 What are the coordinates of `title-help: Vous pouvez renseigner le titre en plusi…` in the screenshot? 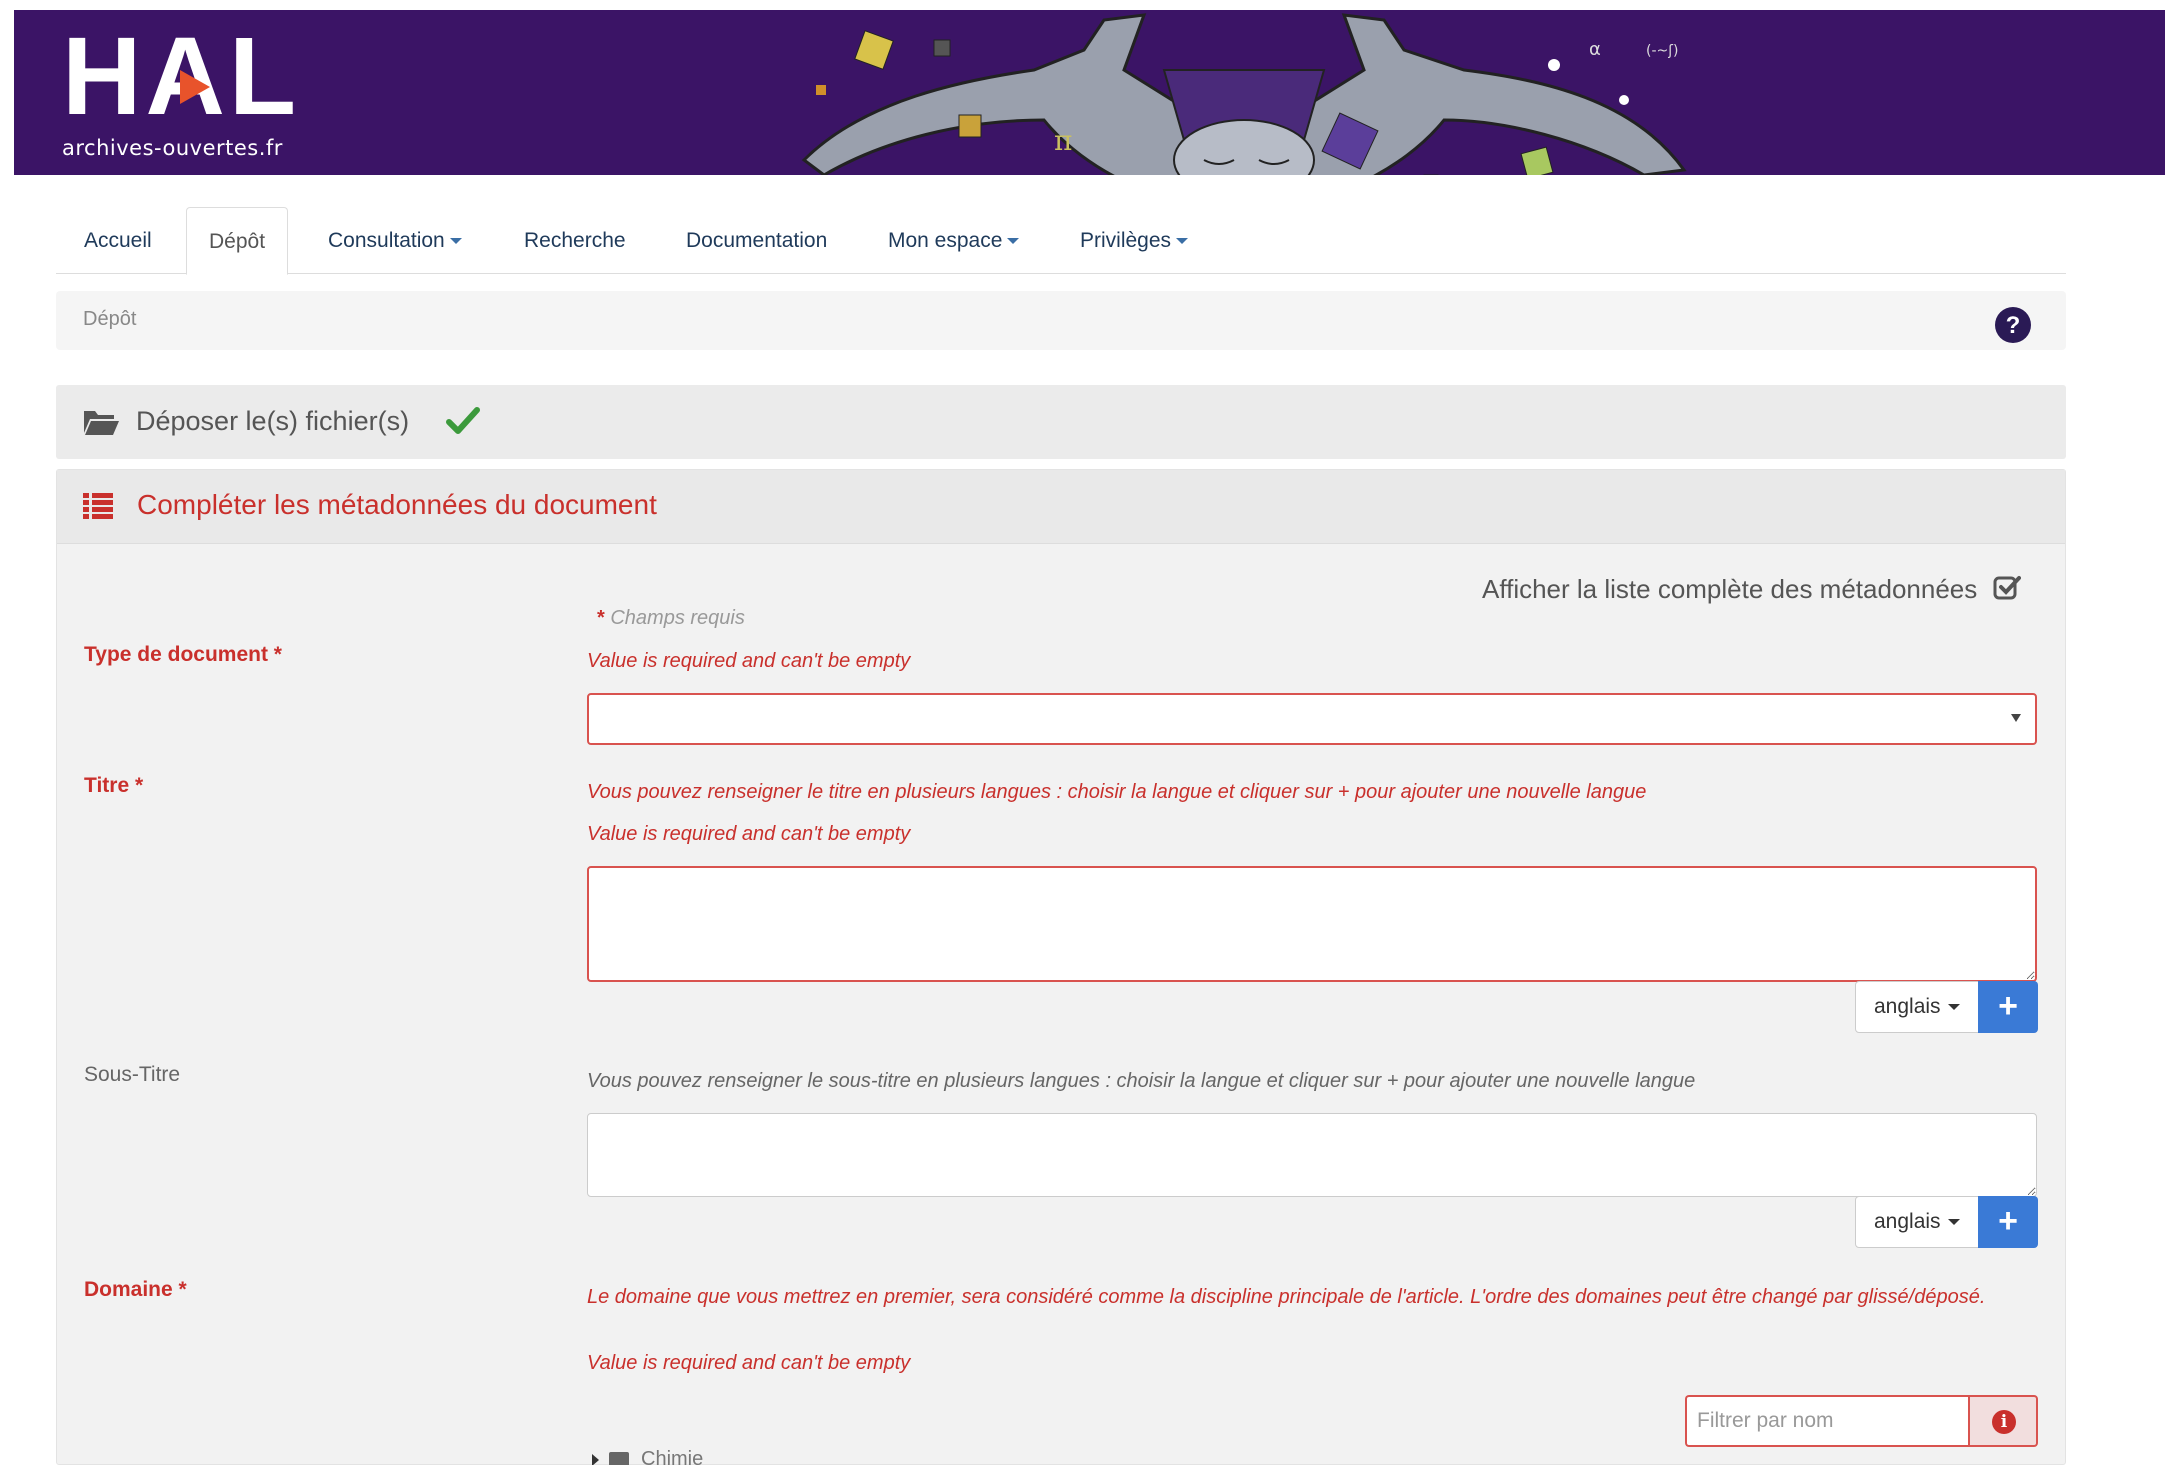 It's located at (1117, 792).